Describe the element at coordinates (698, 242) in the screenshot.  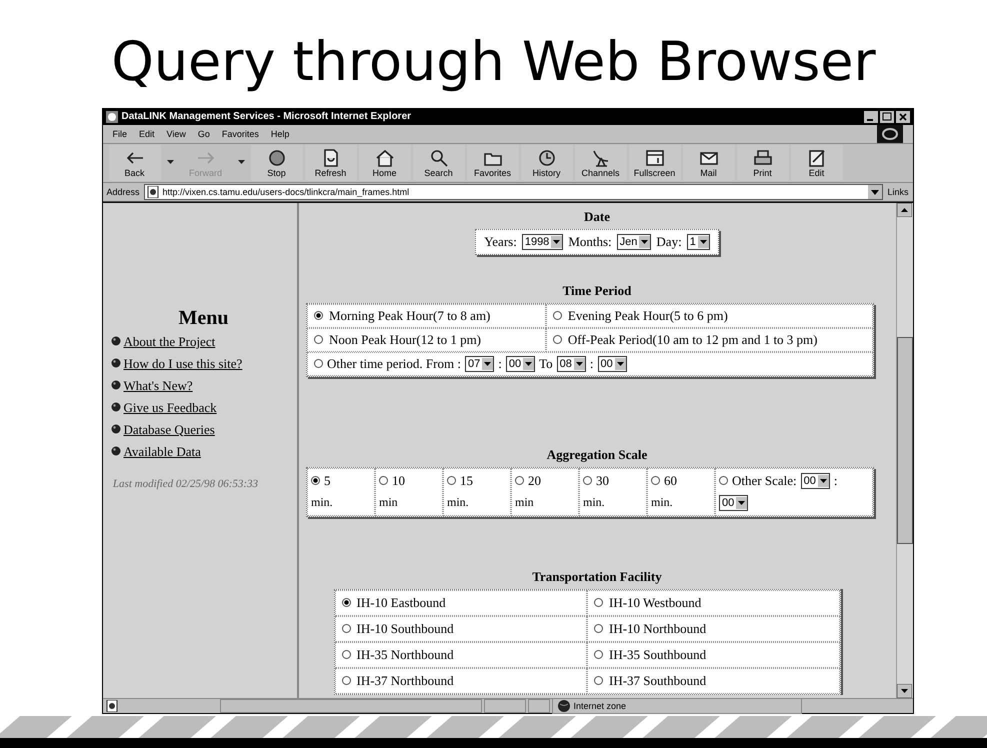
I see `select-field: 1` at that location.